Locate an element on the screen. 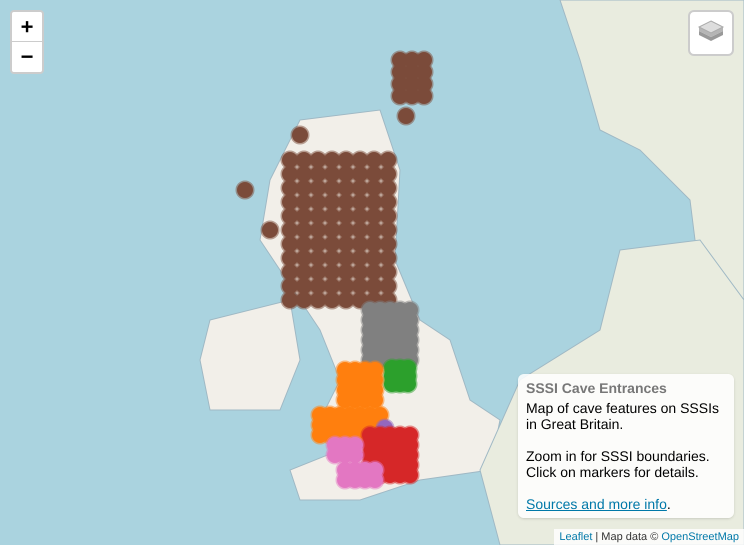 The height and width of the screenshot is (545, 744). info-link-text: Sources and more info. is located at coordinates (599, 504).